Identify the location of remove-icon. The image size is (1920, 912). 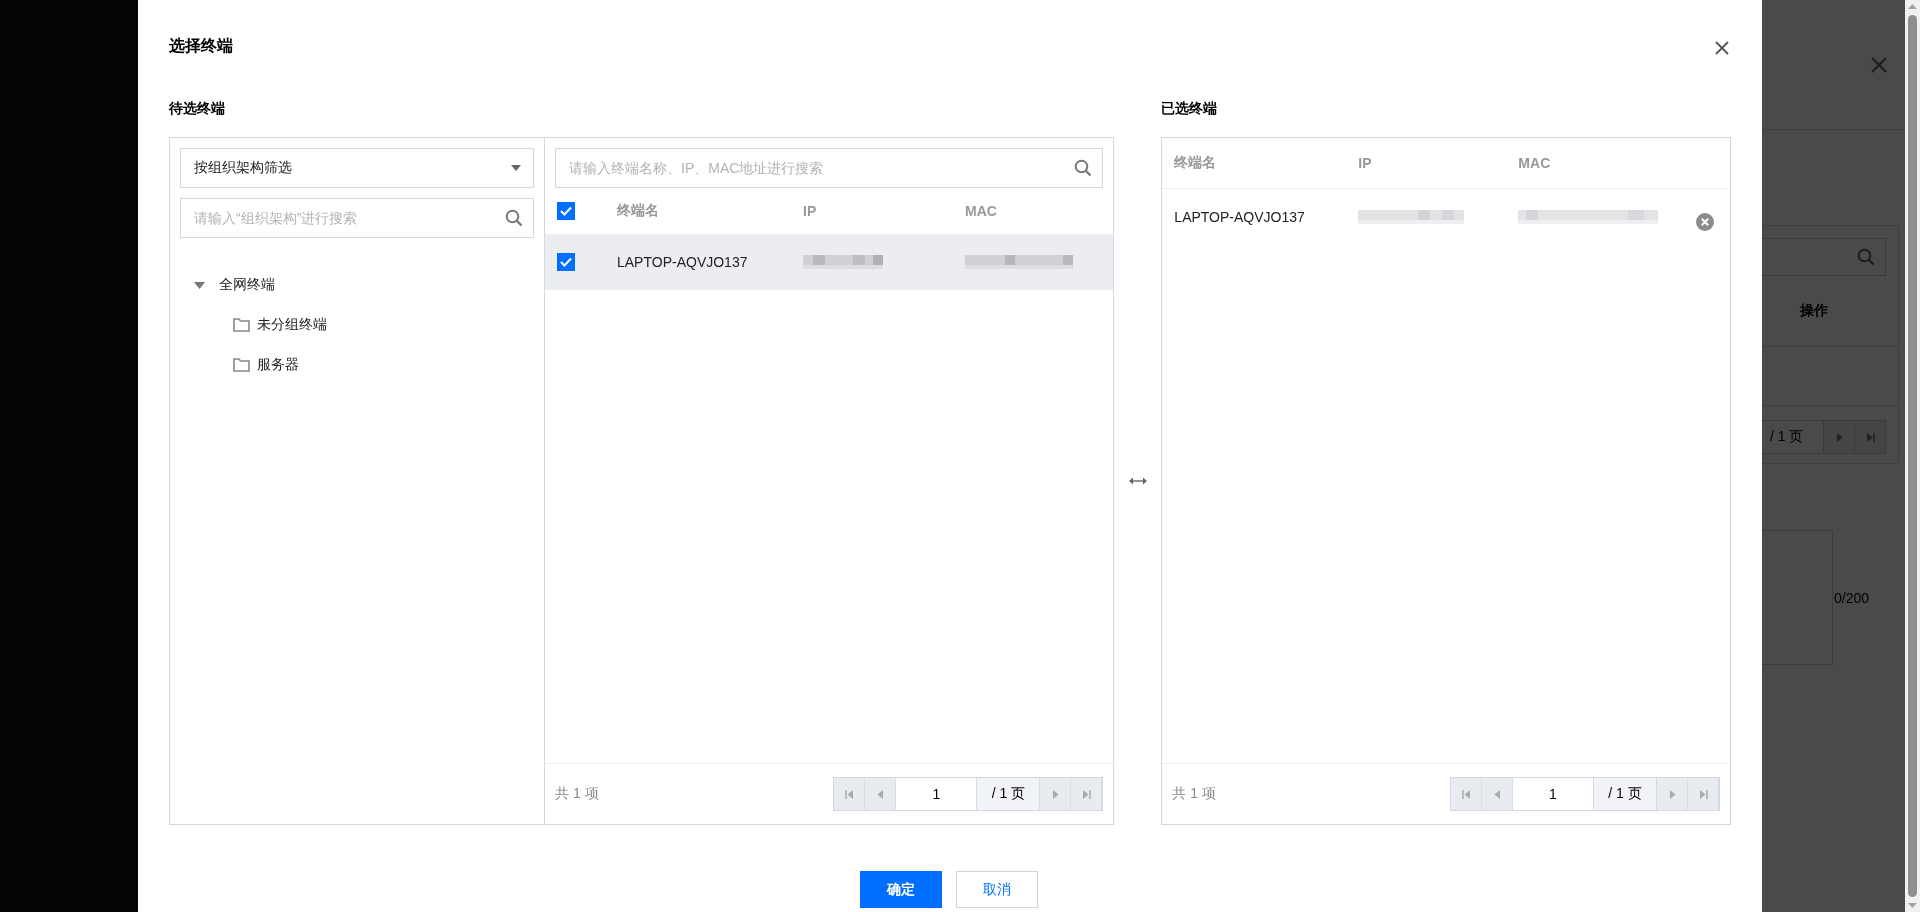
(1705, 222).